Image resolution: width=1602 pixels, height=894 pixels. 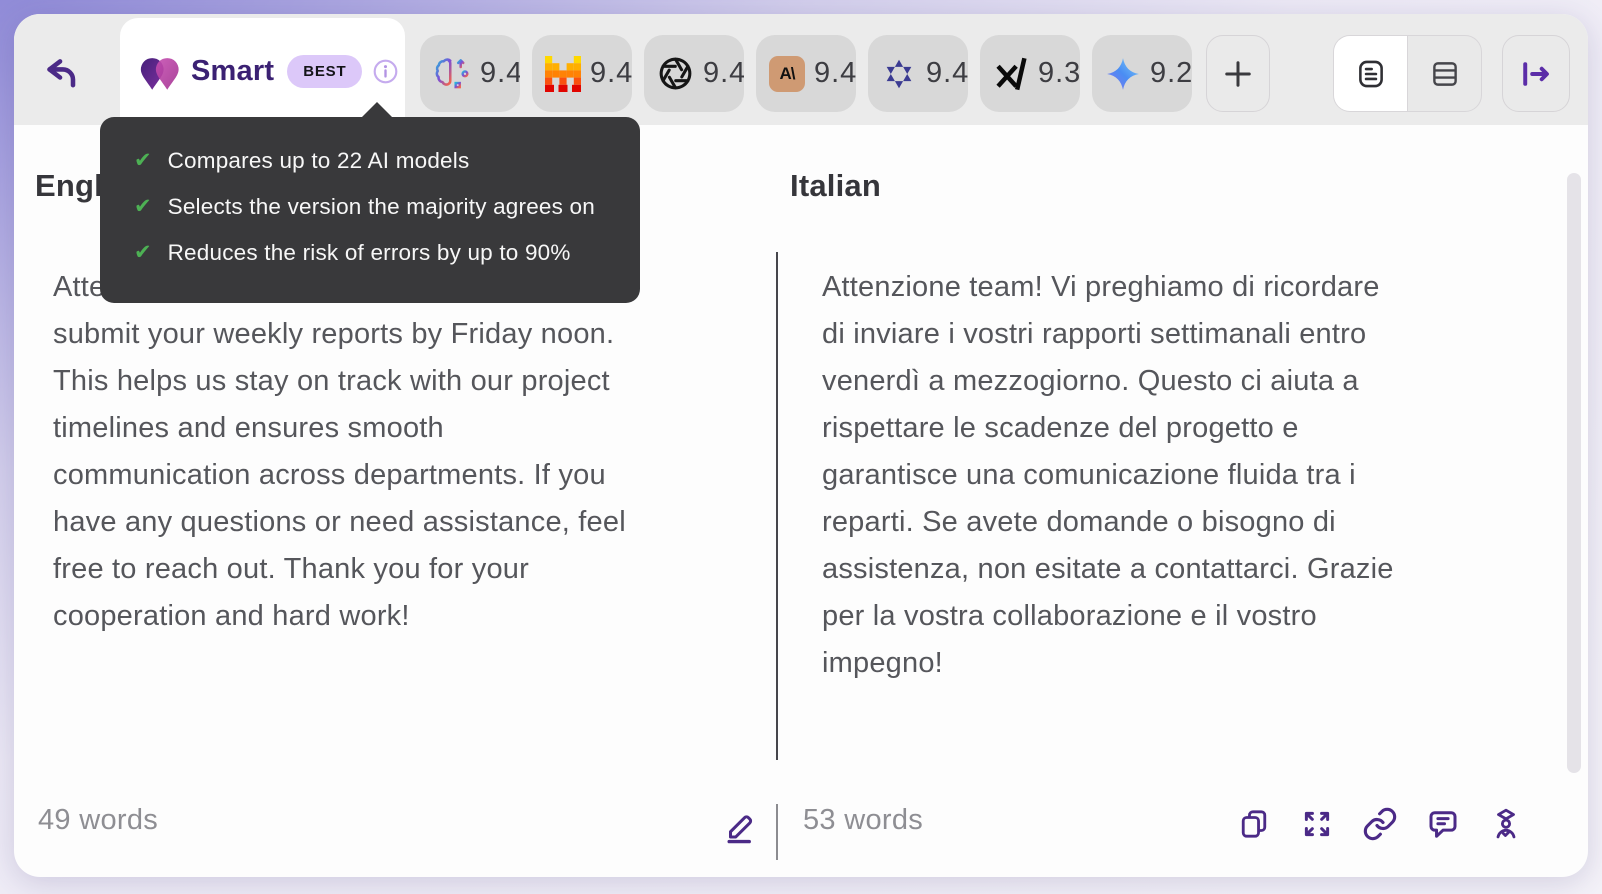 What do you see at coordinates (318, 160) in the screenshot?
I see `tooltip-text: Compares up to 22 AI models` at bounding box center [318, 160].